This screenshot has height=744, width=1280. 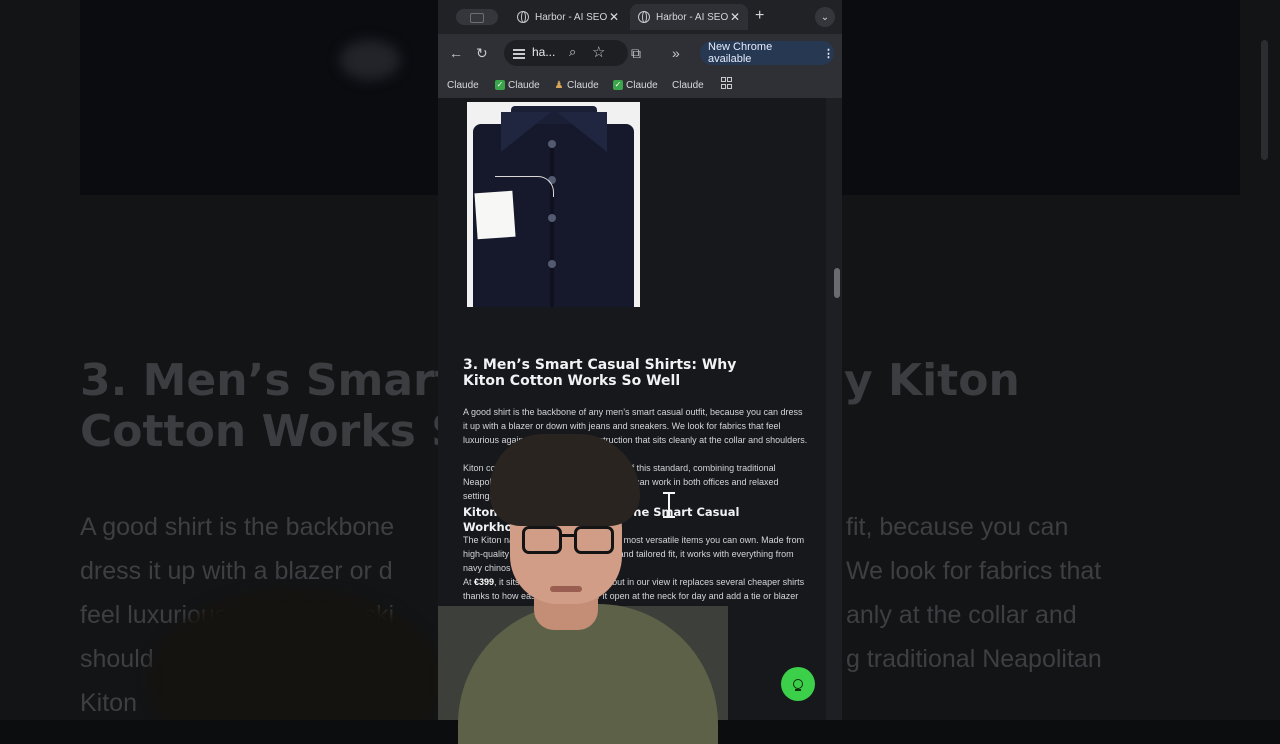 What do you see at coordinates (495, 215) in the screenshot?
I see `shirt-tag` at bounding box center [495, 215].